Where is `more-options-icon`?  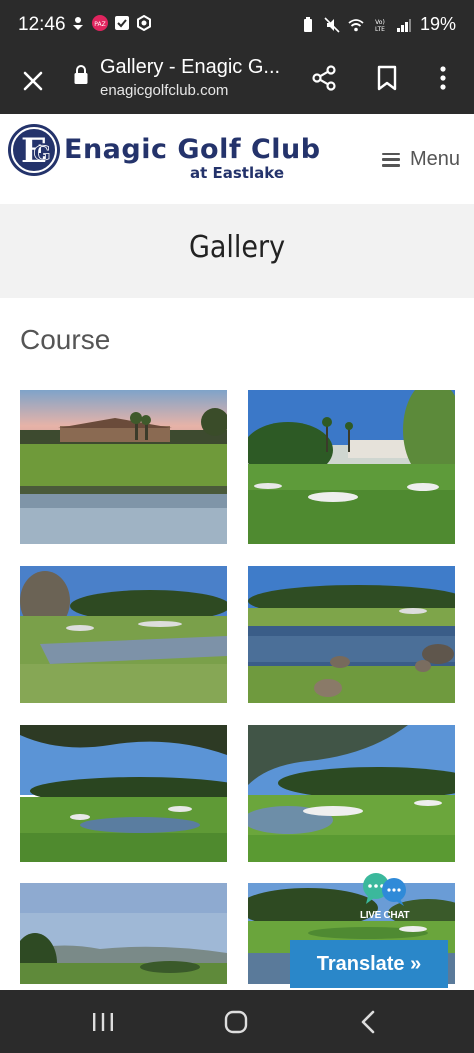 more-options-icon is located at coordinates (443, 78).